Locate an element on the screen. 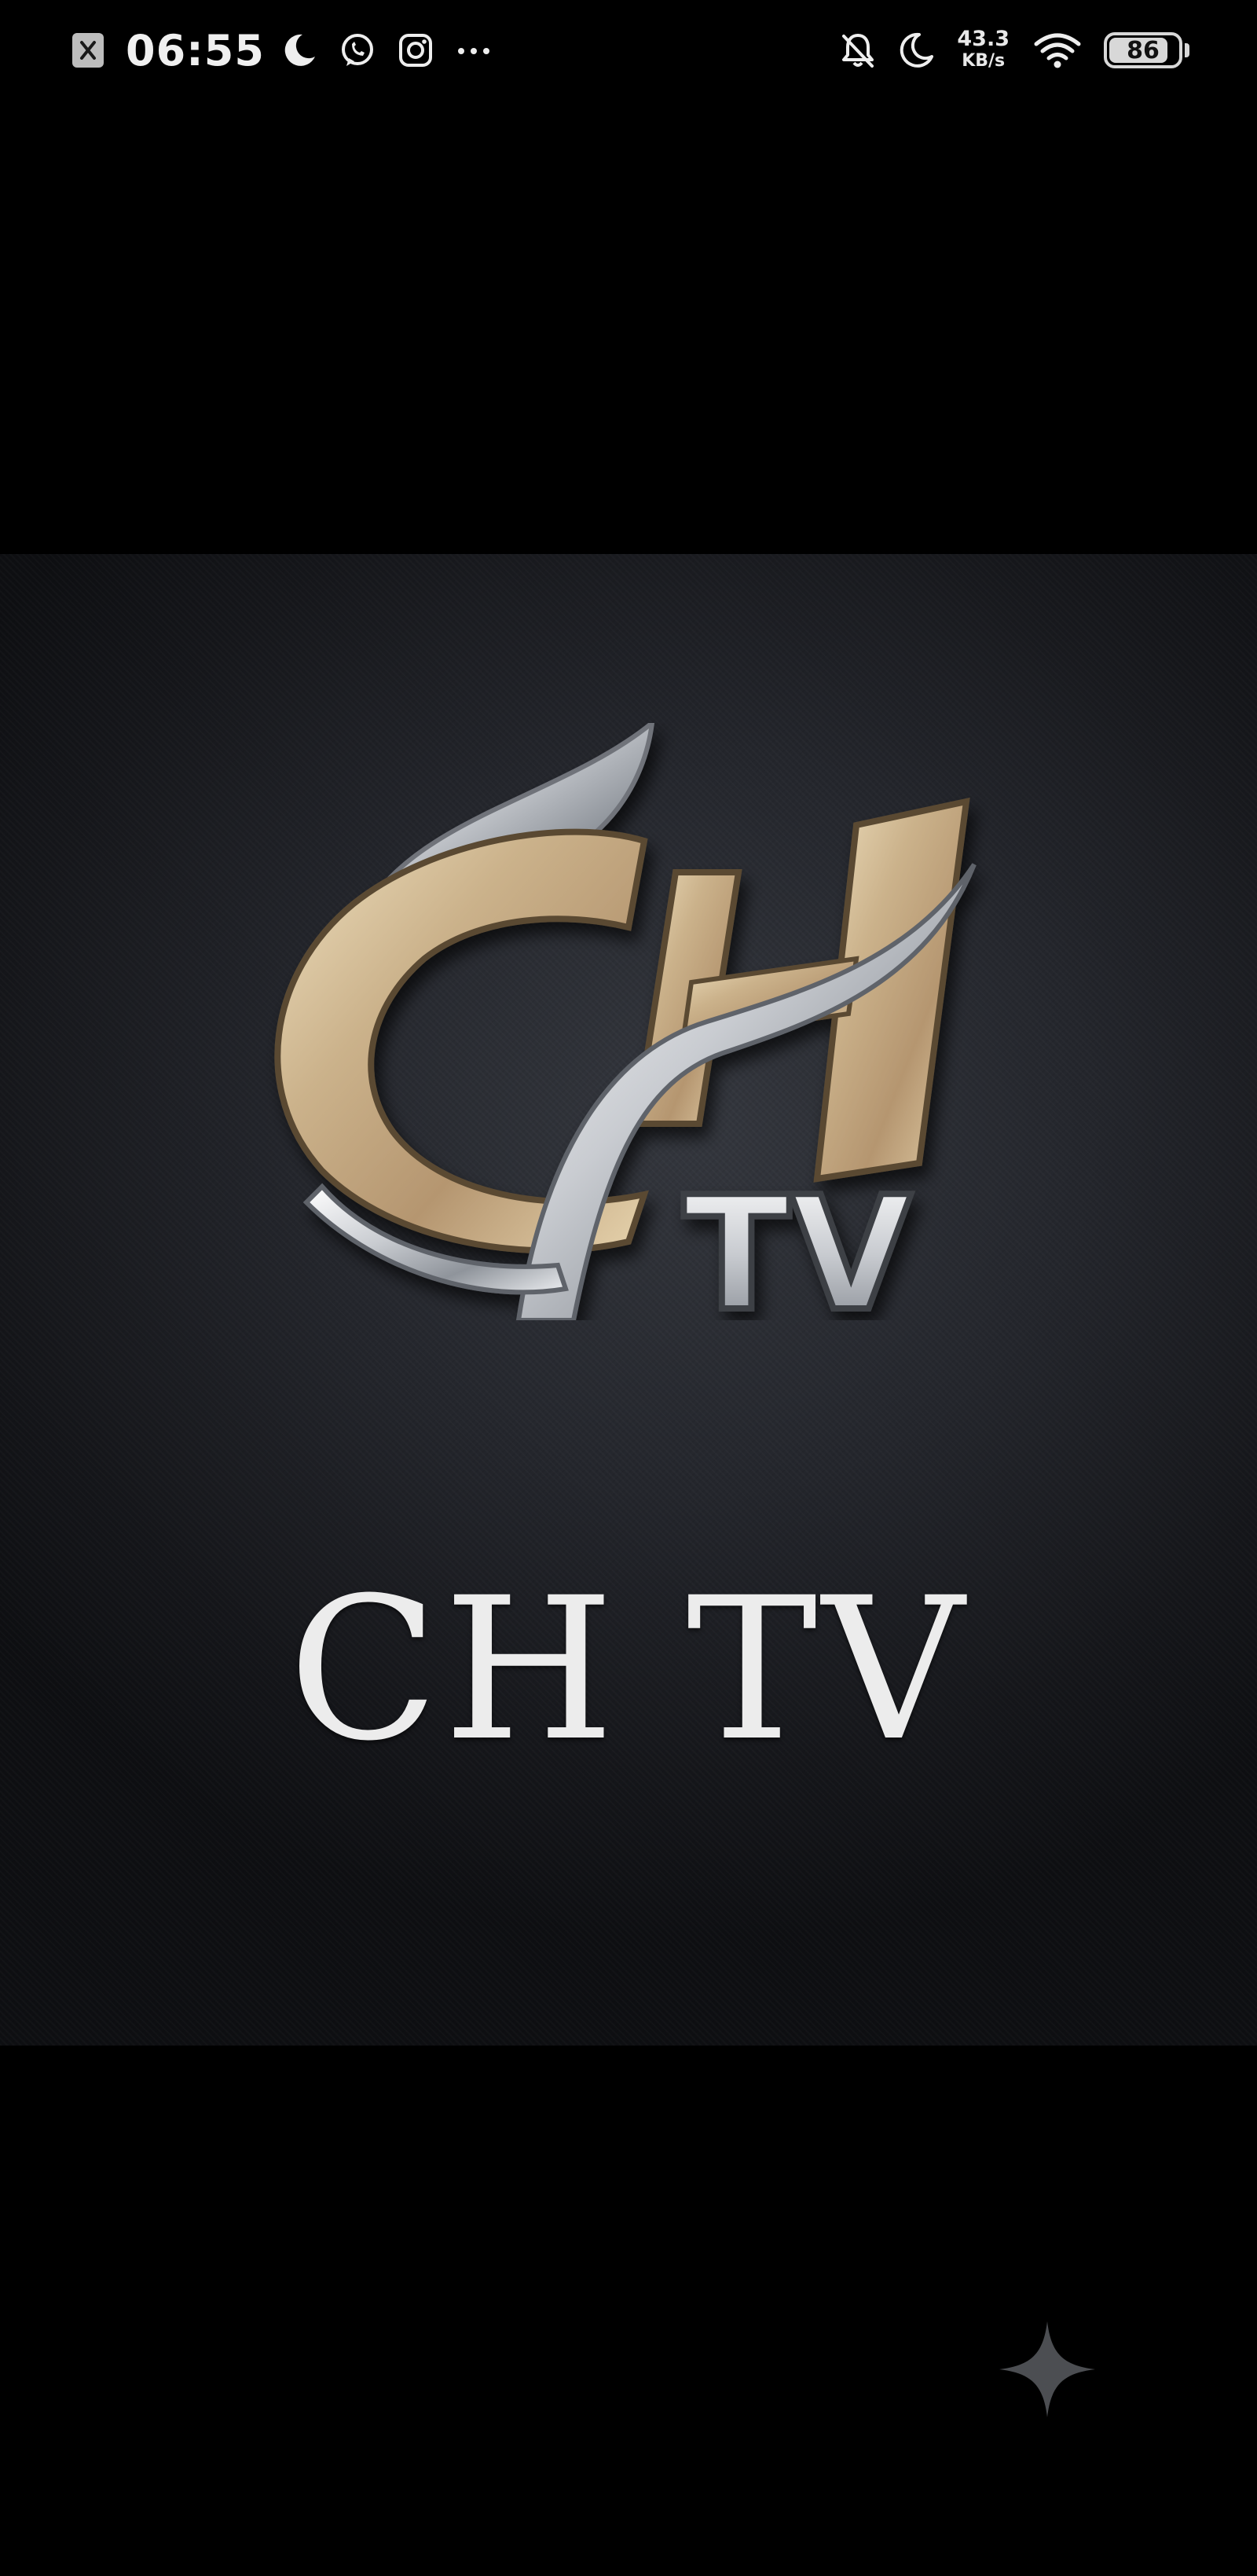 This screenshot has height=2576, width=1257. sparkle-icon is located at coordinates (1047, 2369).